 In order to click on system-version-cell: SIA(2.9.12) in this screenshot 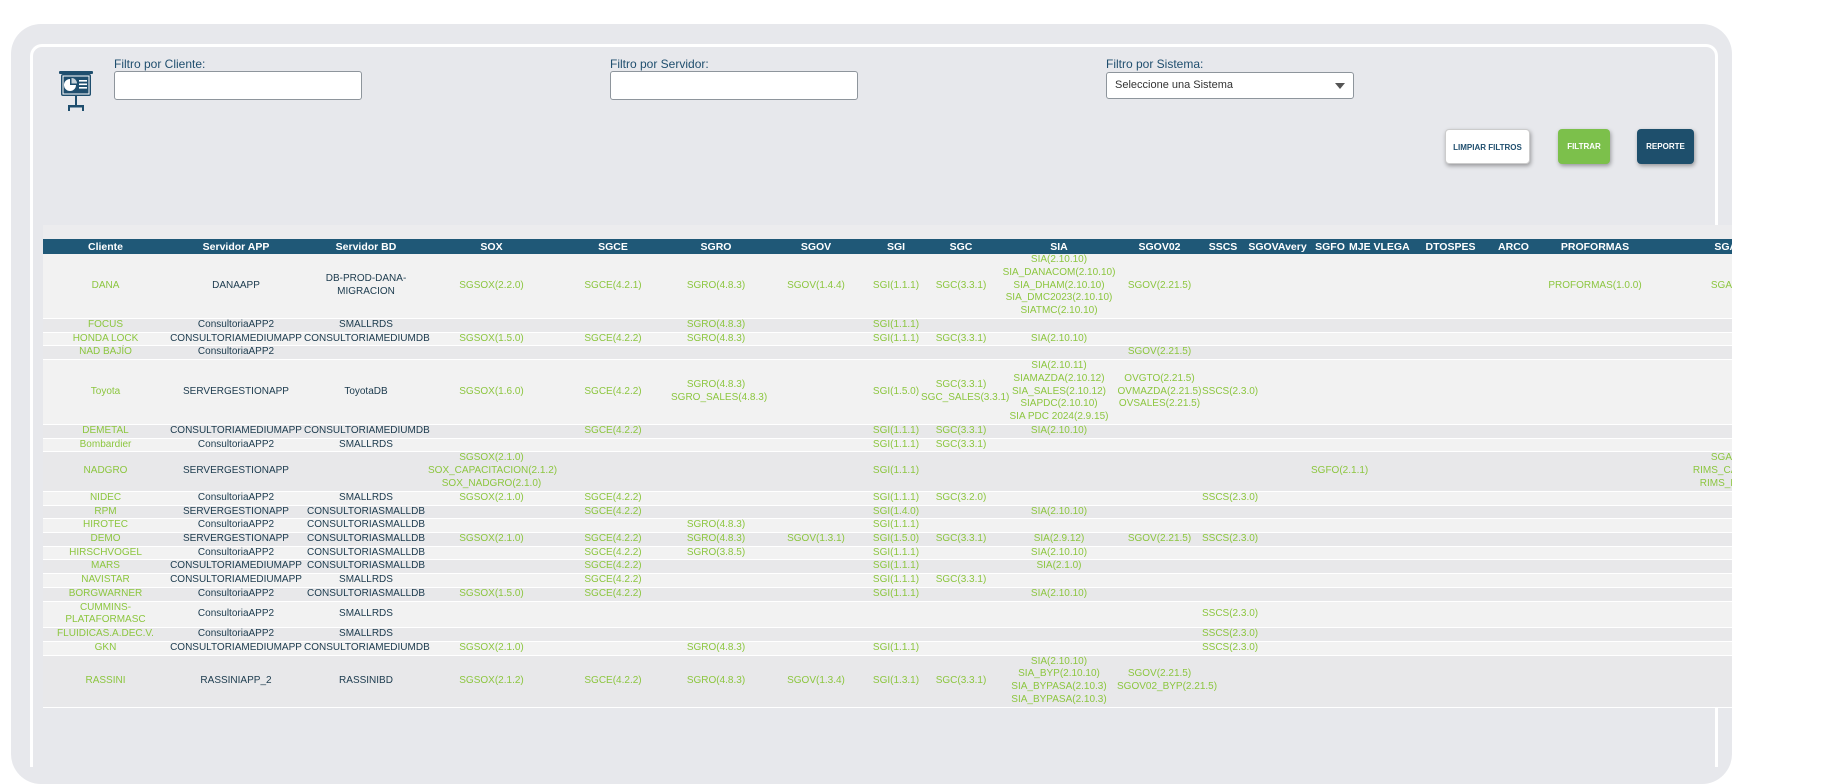, I will do `click(1059, 539)`.